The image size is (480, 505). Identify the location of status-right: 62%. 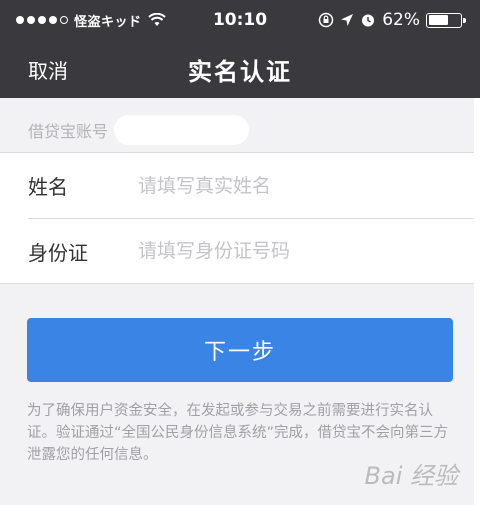
(392, 20).